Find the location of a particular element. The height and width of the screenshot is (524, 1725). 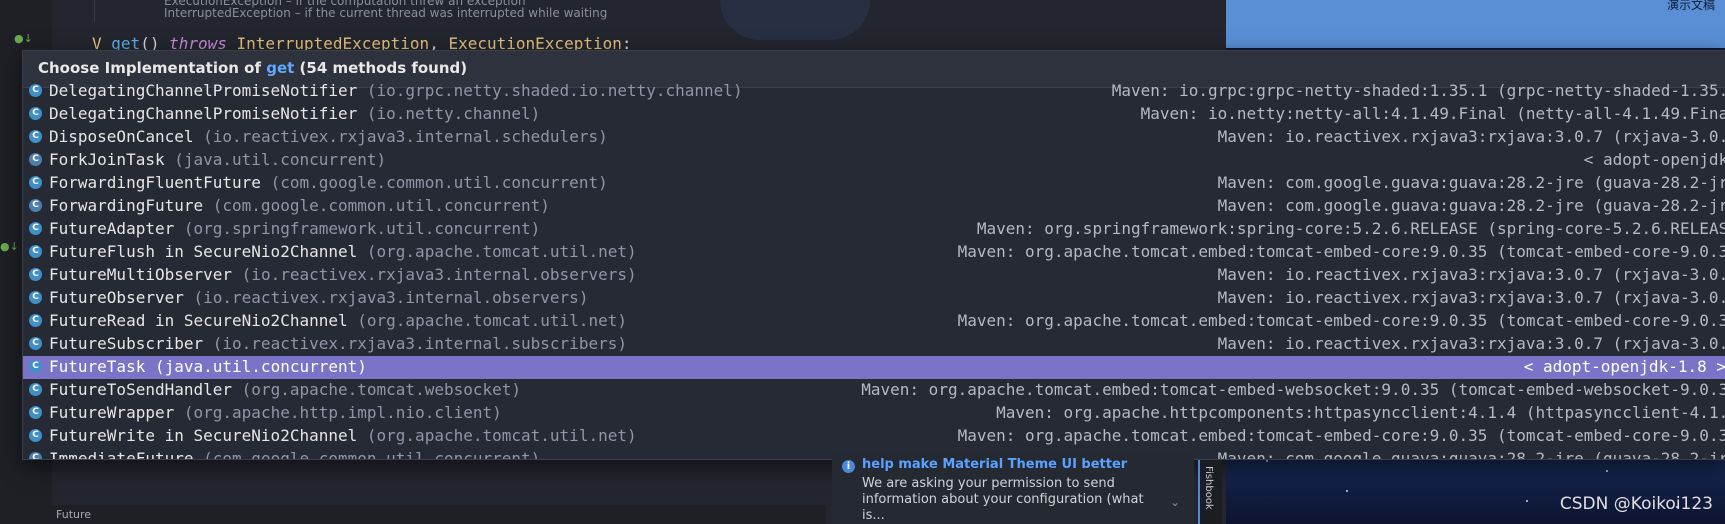

class-name: ForwardingFluentFuture is located at coordinates (155, 182).